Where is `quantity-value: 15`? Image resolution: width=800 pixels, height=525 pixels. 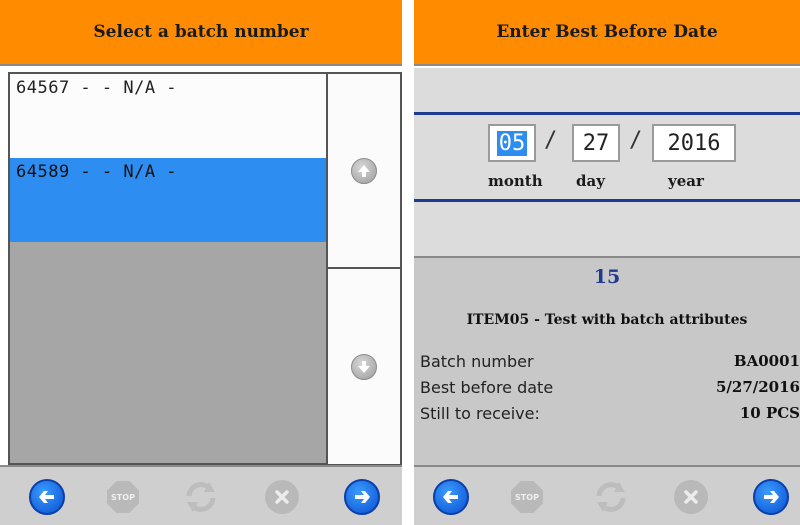
quantity-value: 15 is located at coordinates (607, 277).